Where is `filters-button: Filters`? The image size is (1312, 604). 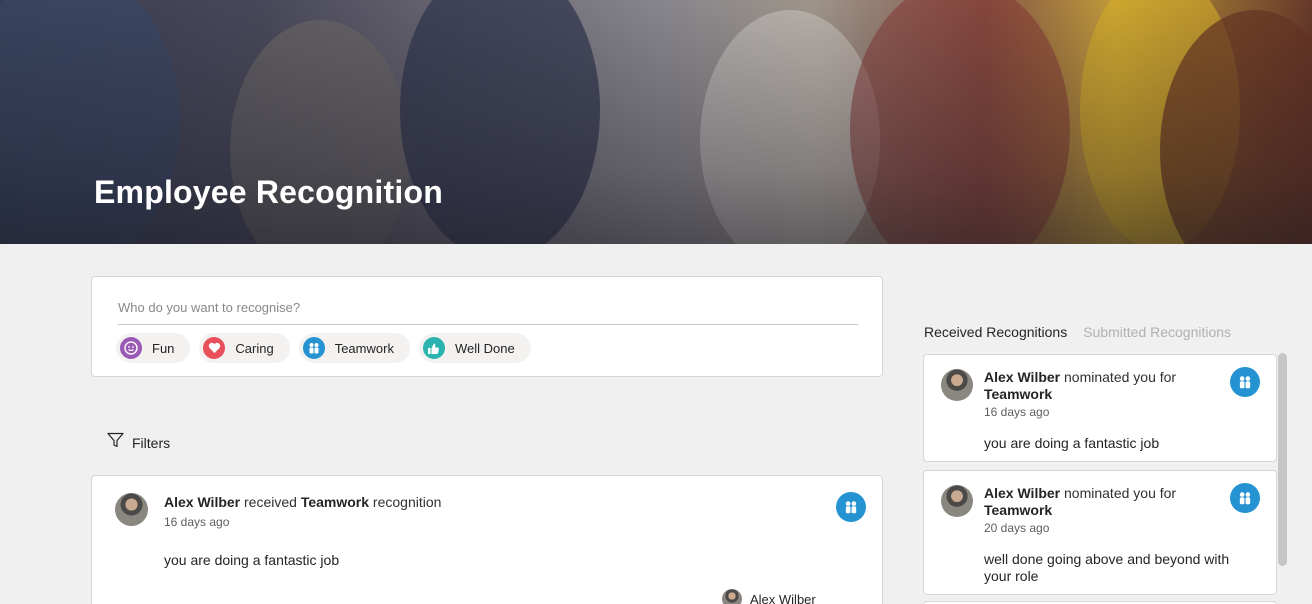 filters-button: Filters is located at coordinates (138, 442).